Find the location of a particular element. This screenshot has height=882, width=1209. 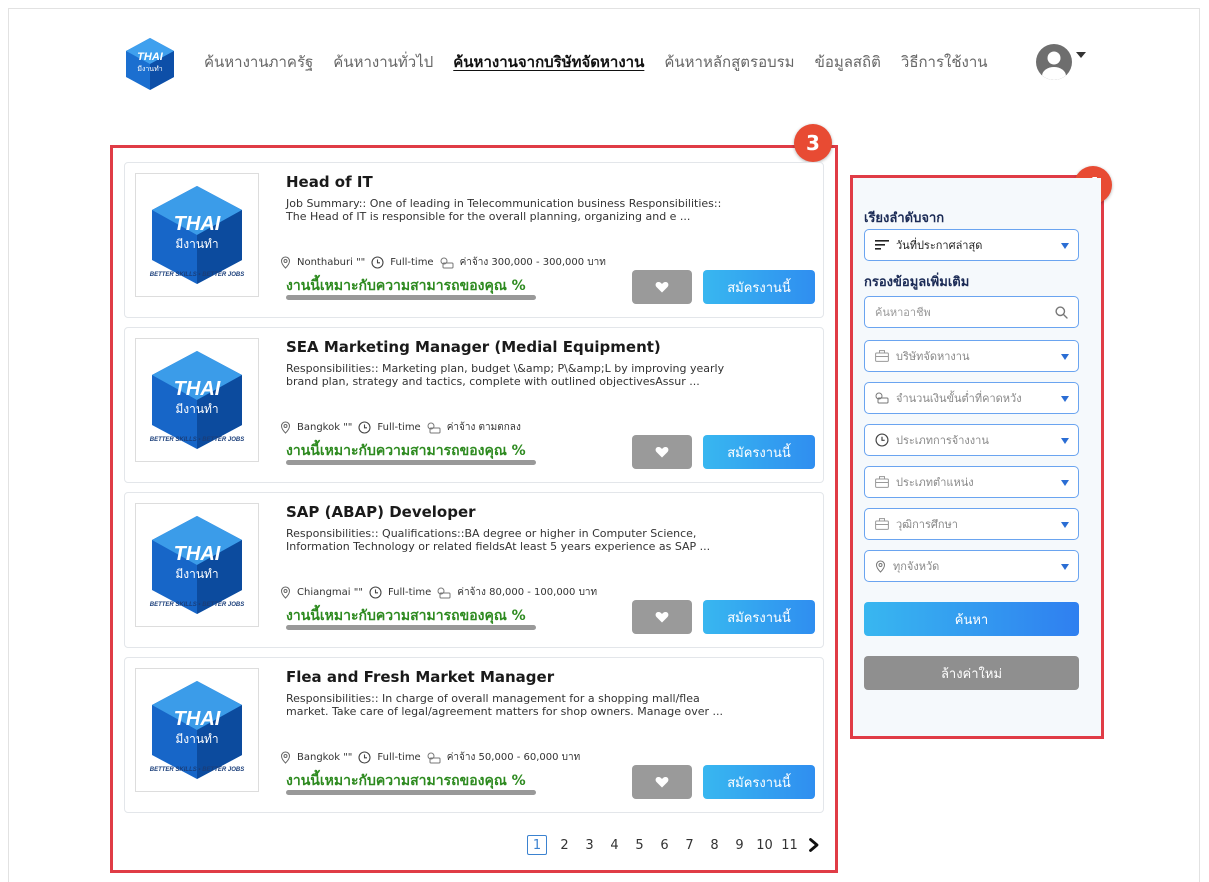

nav-item-general-jobs: ค้นหางานทั่วไป is located at coordinates (383, 62).